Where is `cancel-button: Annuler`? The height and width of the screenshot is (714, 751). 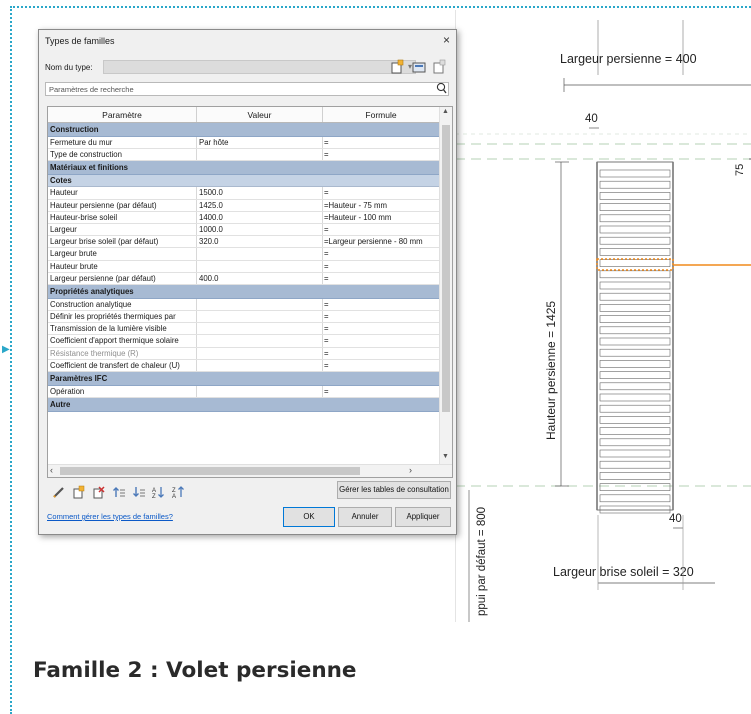 cancel-button: Annuler is located at coordinates (365, 517).